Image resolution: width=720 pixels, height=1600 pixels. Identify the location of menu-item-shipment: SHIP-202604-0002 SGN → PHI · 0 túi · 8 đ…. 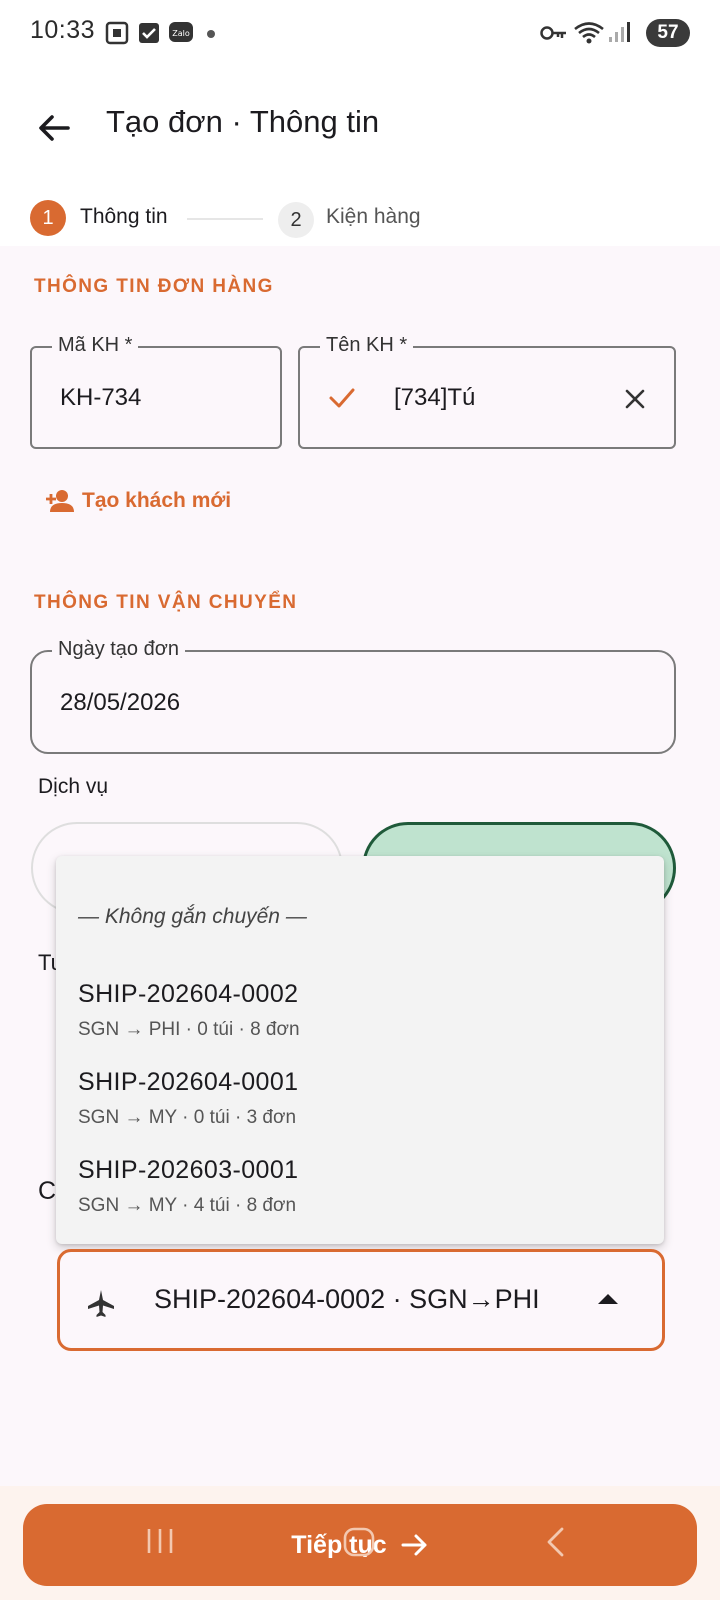
(360, 1011).